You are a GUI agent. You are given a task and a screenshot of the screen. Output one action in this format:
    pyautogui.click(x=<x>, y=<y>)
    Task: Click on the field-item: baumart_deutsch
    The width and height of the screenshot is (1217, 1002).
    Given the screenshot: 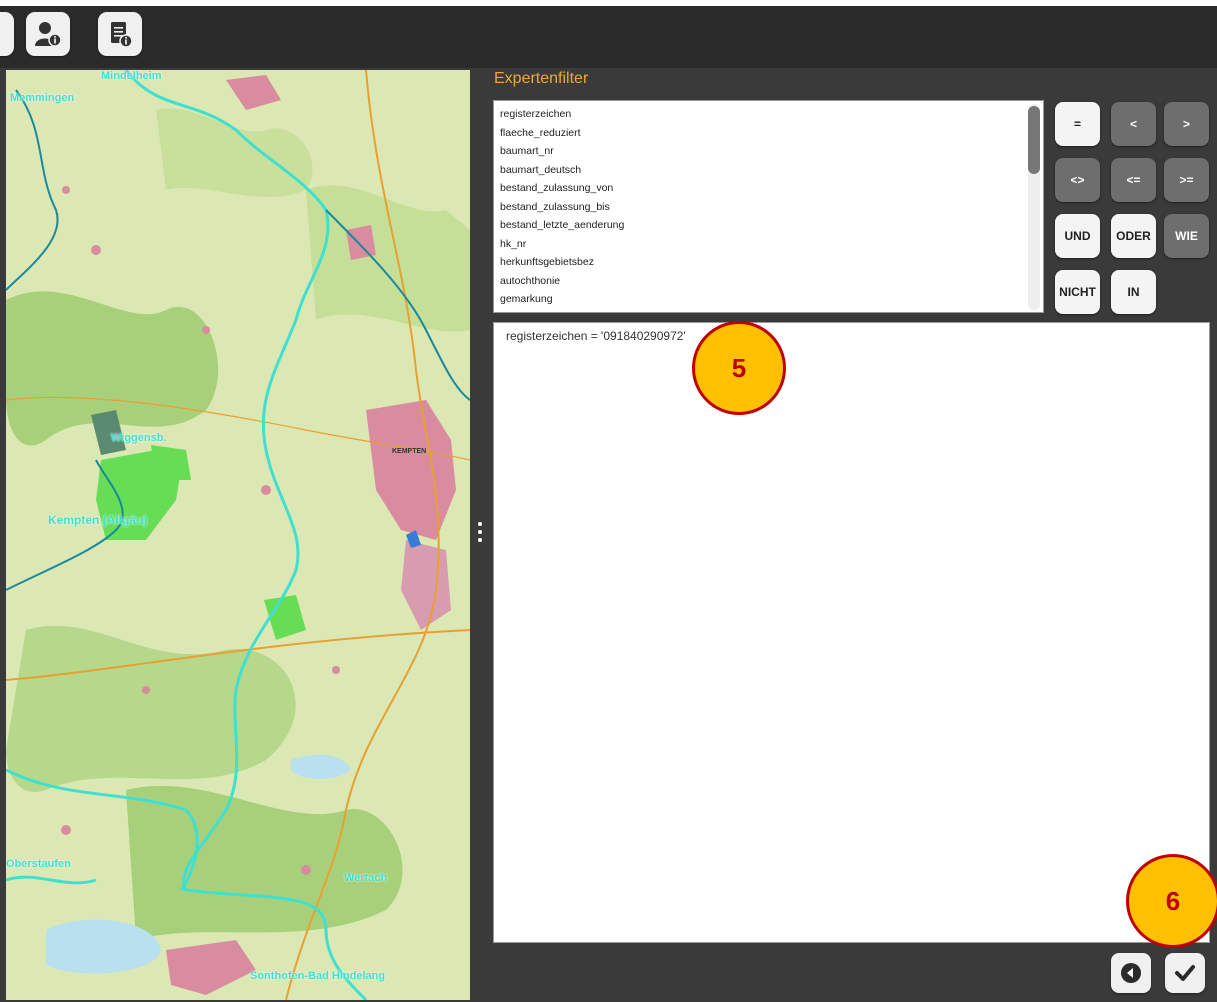 What is the action you would take?
    pyautogui.click(x=768, y=170)
    